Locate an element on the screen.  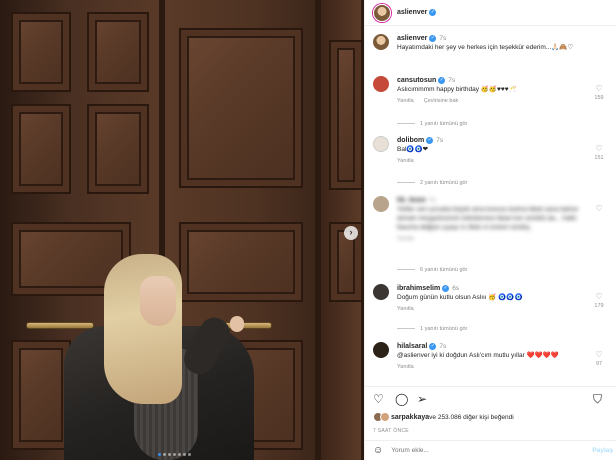
like-comment: ♡ 97 is located at coordinates (599, 358).